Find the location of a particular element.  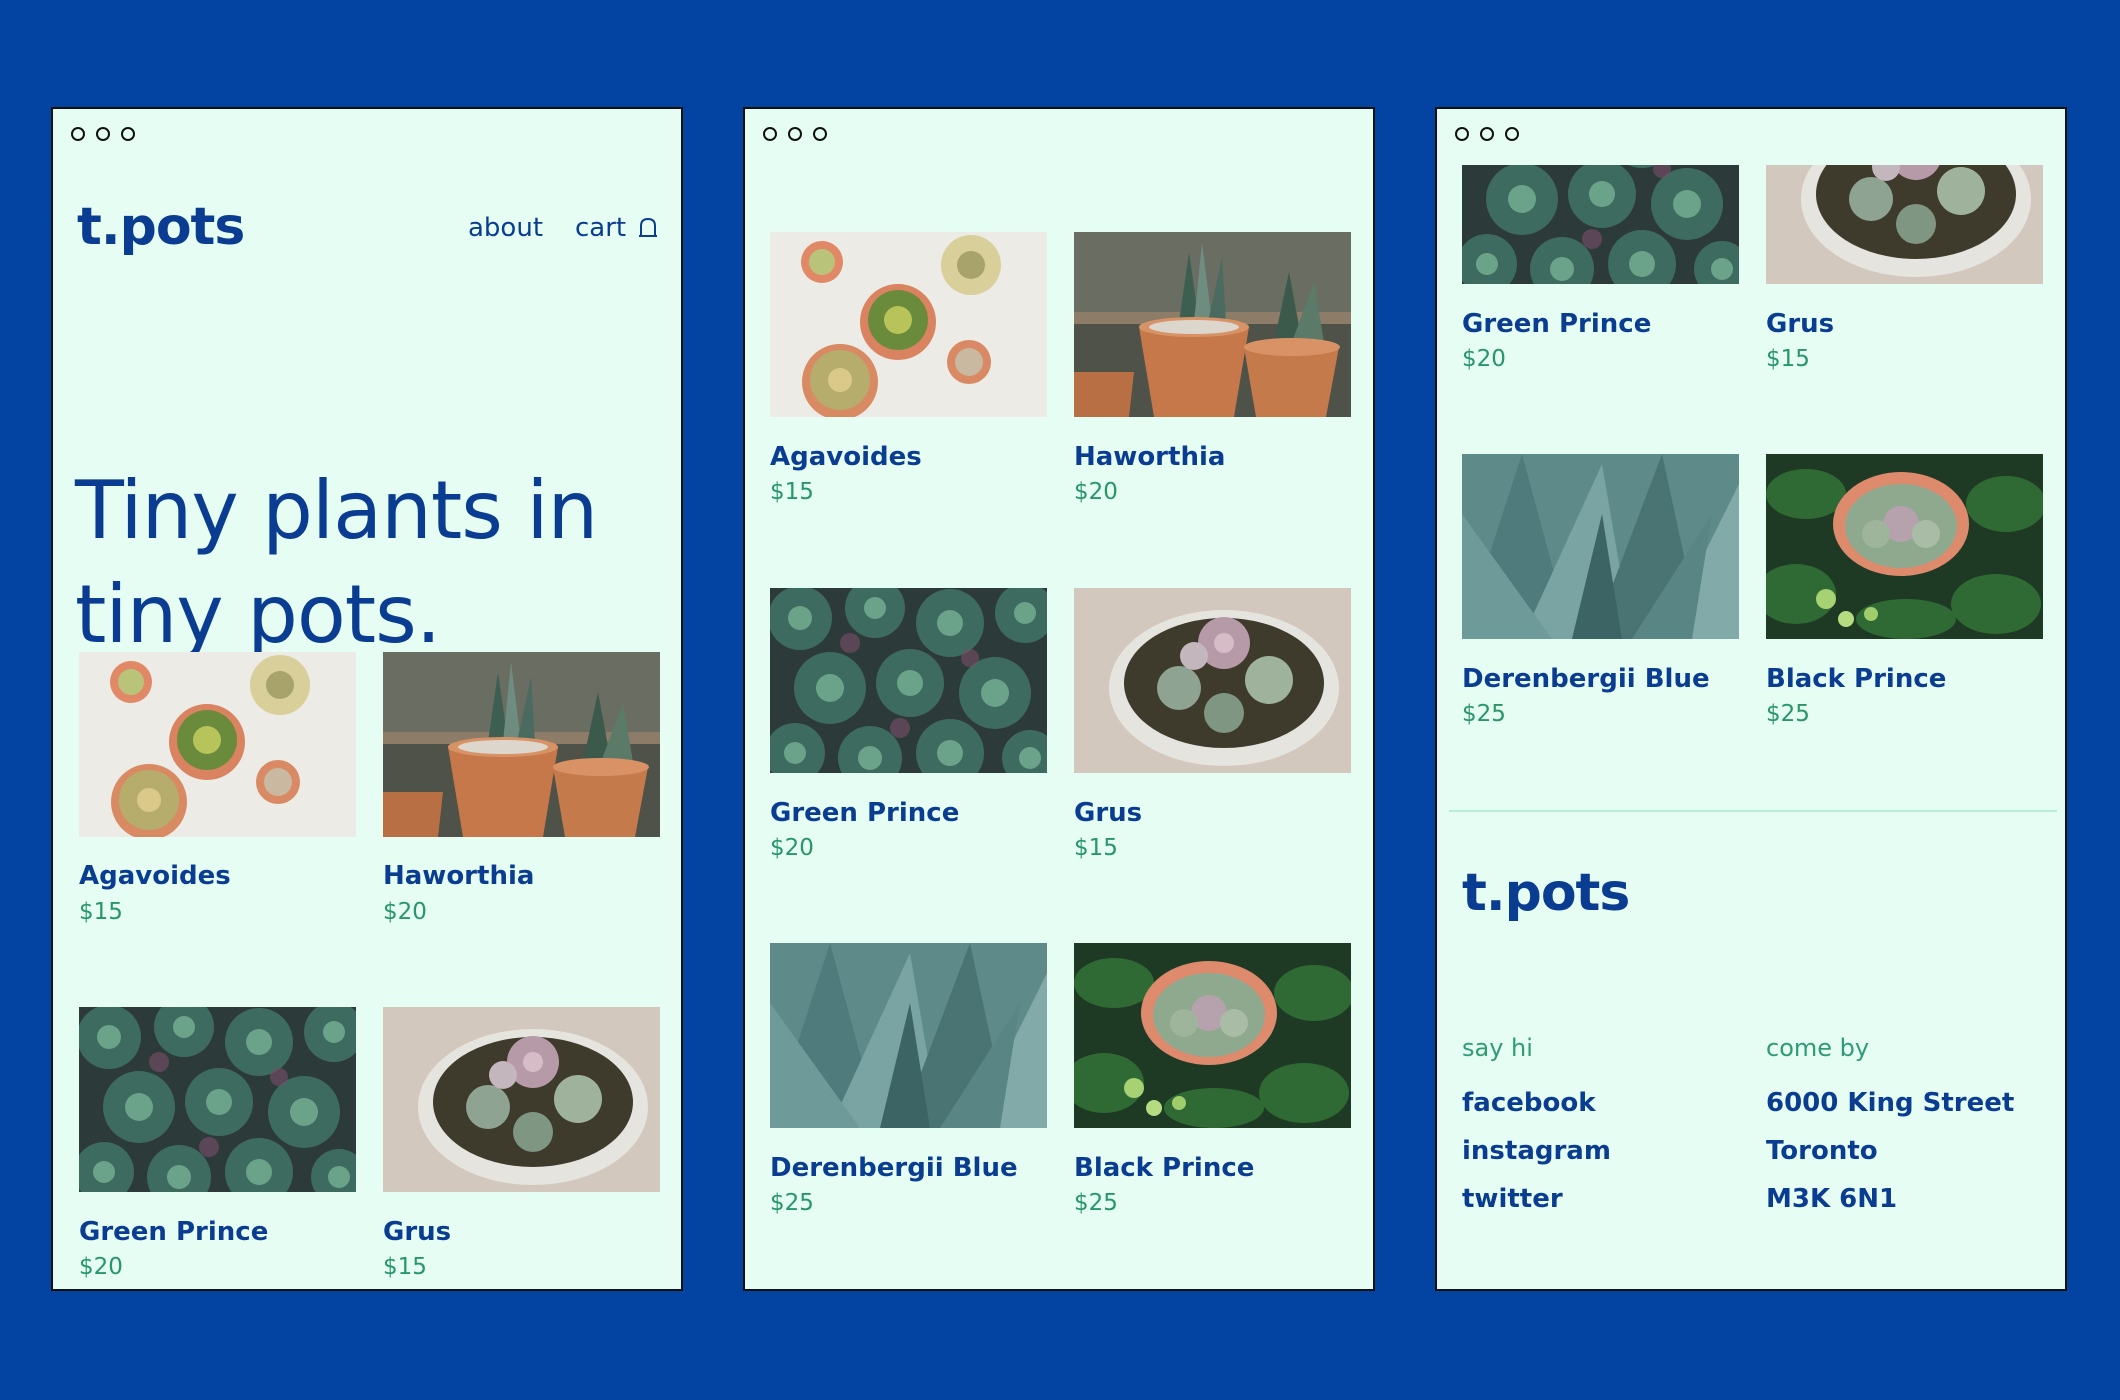

twitter-link: twitter is located at coordinates (1536, 1199).